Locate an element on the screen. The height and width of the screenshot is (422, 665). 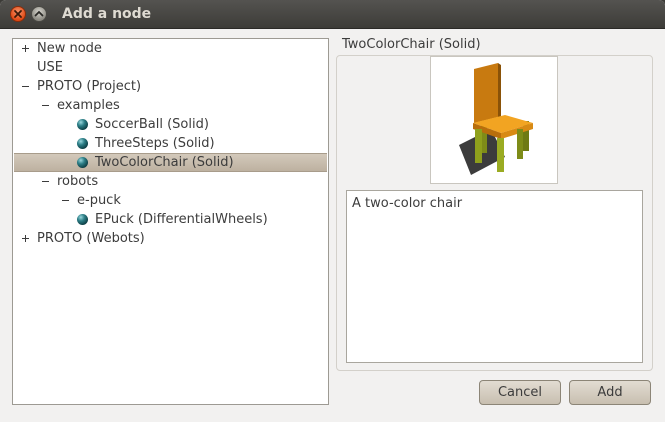
tree-item-label: examples is located at coordinates (88, 105).